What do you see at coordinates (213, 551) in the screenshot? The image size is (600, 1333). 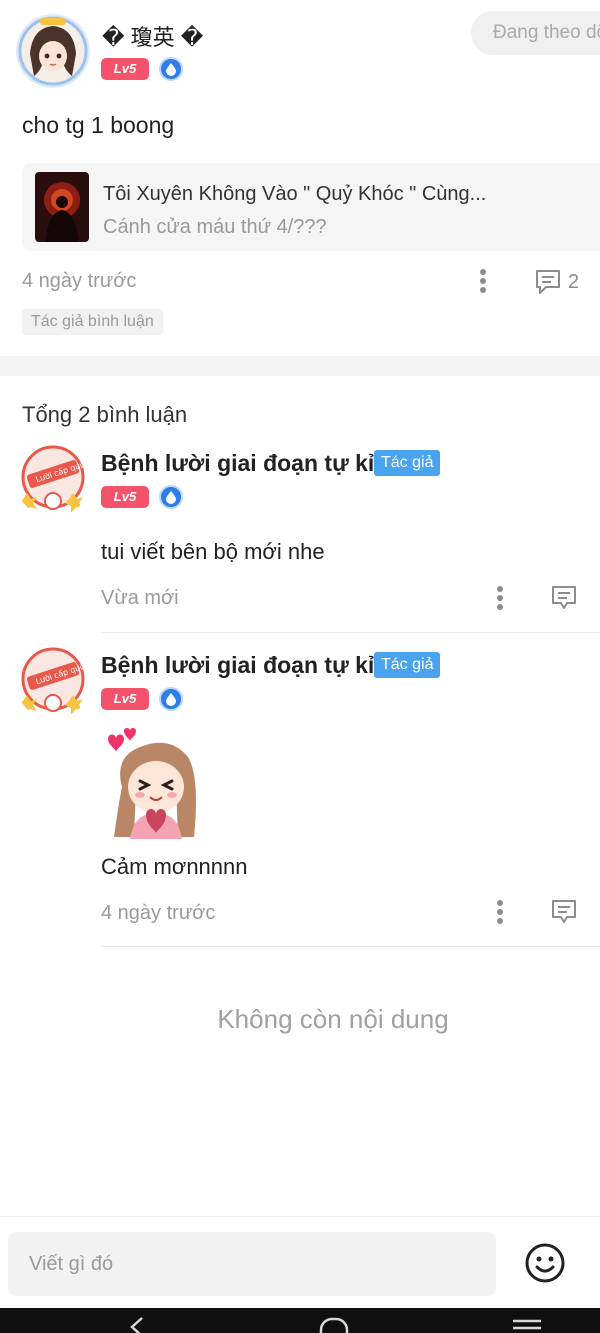 I see `comment-text: tui viết bên bộ mới nhe` at bounding box center [213, 551].